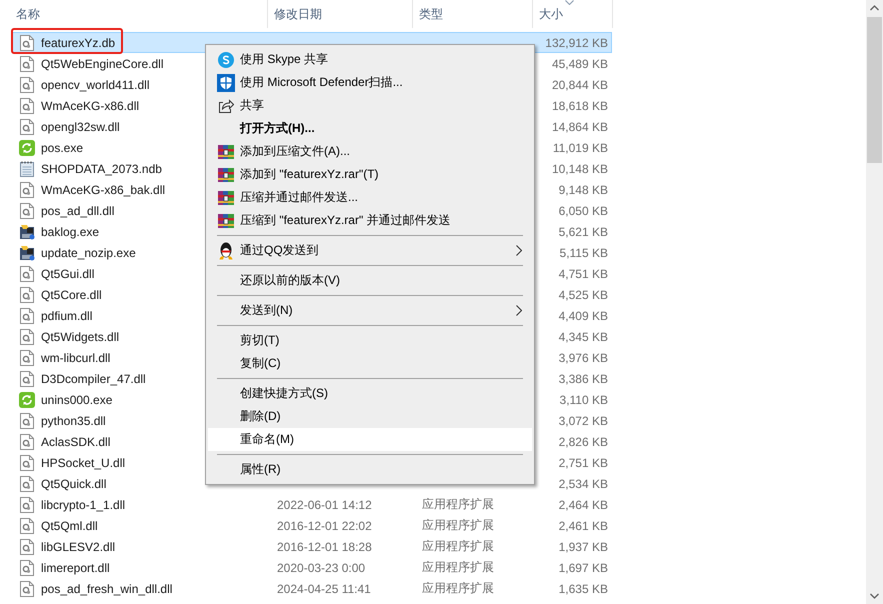 Image resolution: width=883 pixels, height=604 pixels. I want to click on size-cell: 20,844 KB, so click(580, 85).